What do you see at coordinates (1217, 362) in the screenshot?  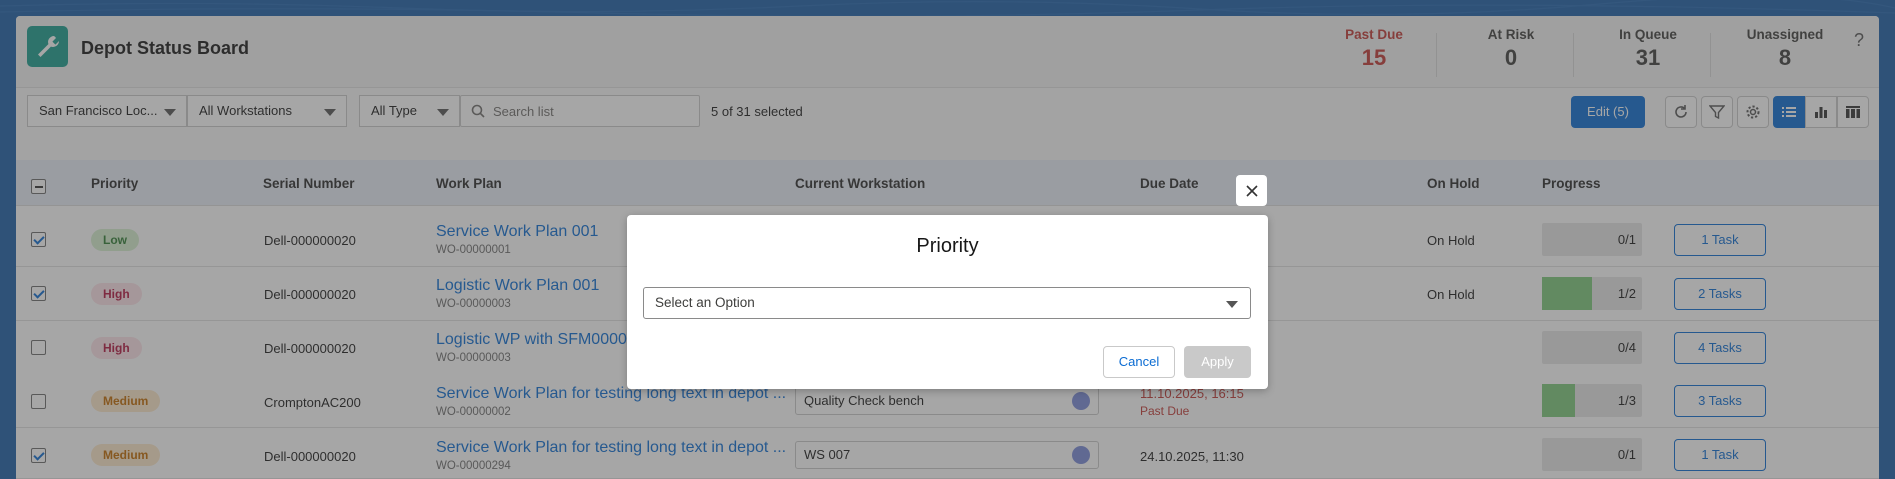 I see `apply-button: Apply` at bounding box center [1217, 362].